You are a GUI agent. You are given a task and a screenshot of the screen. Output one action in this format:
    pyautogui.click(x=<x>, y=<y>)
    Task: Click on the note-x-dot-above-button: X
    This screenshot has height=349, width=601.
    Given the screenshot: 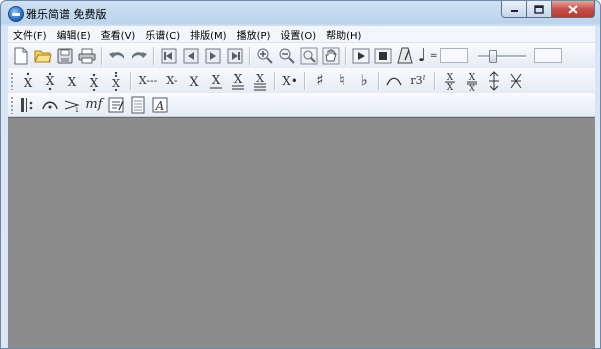 What is the action you would take?
    pyautogui.click(x=28, y=80)
    